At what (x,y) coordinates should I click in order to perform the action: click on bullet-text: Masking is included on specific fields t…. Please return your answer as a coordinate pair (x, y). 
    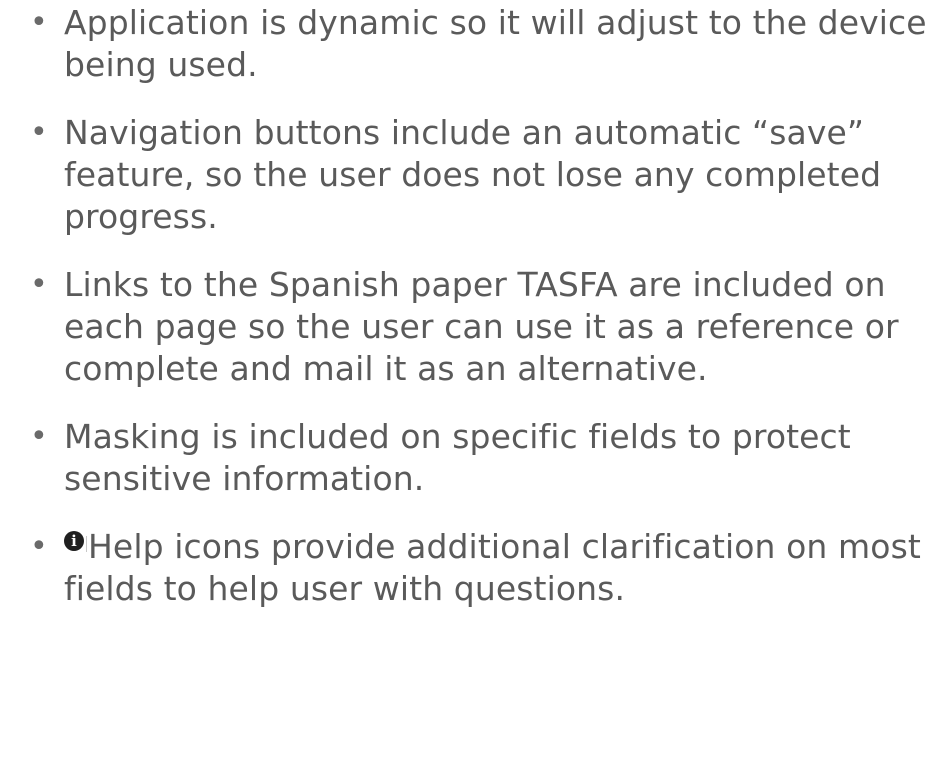
    Looking at the image, I should click on (457, 457).